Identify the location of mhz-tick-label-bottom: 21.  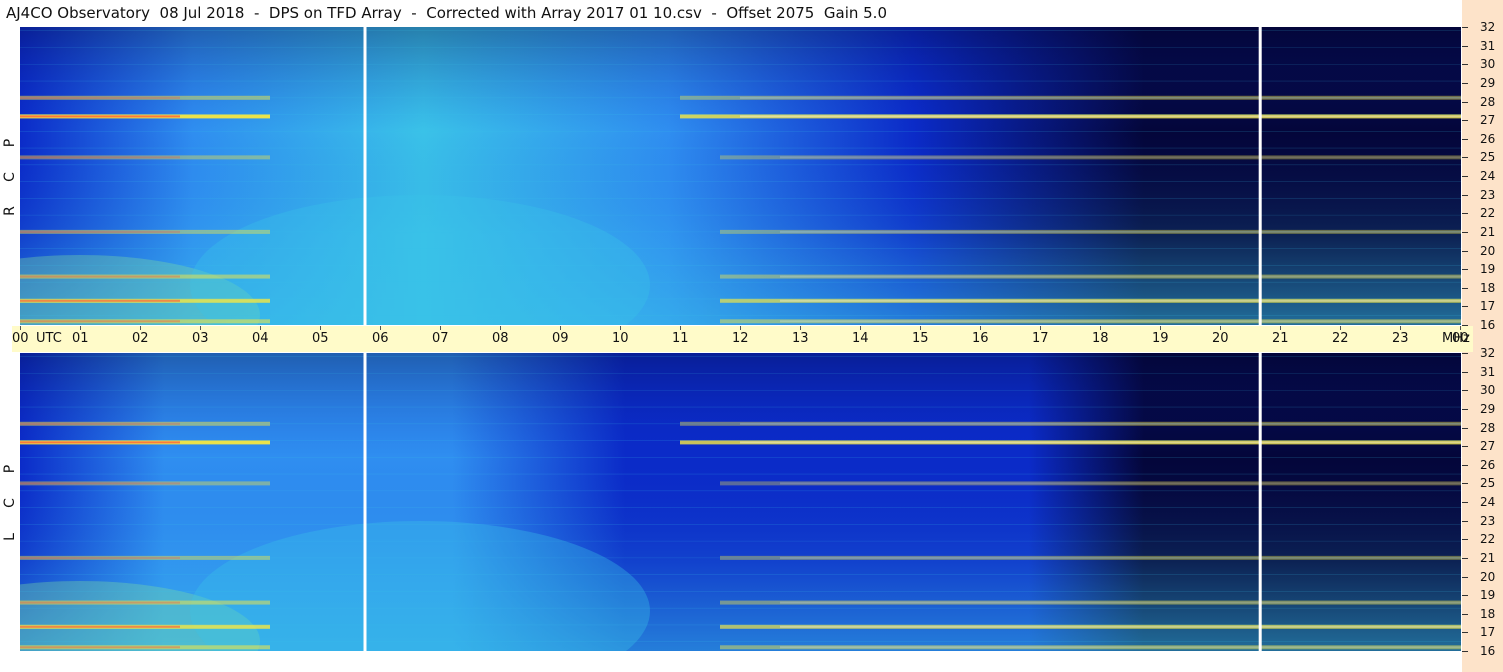
(1488, 557).